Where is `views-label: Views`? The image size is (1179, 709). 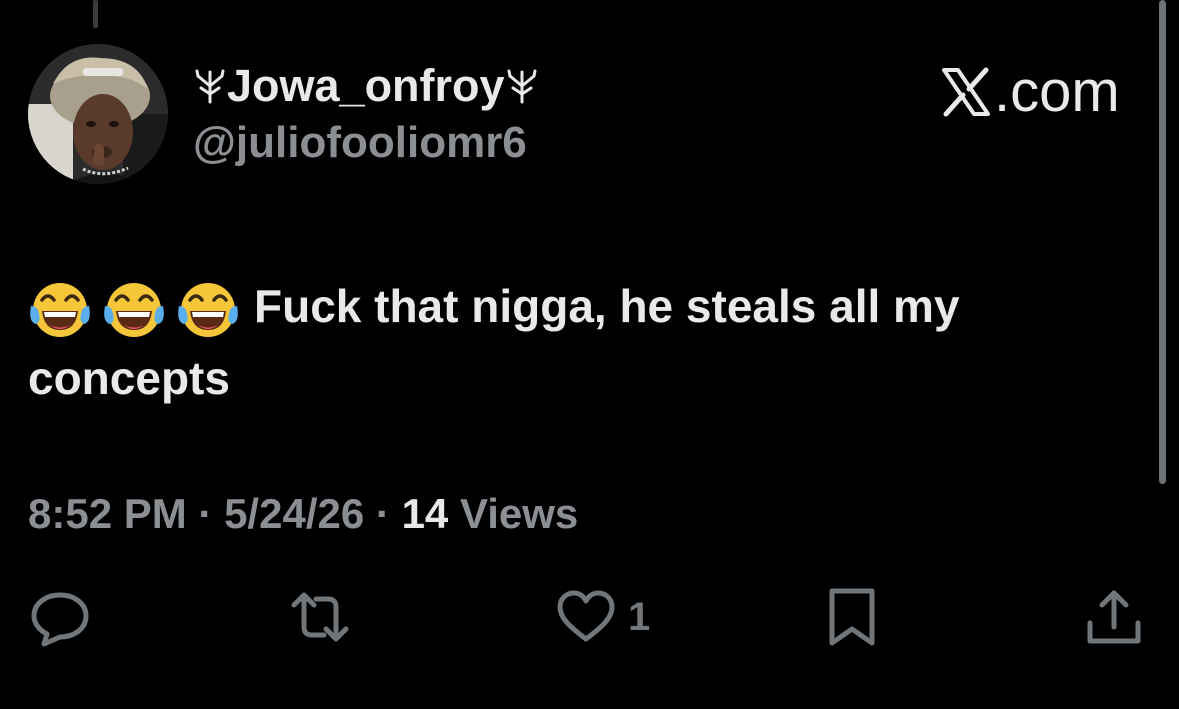
views-label: Views is located at coordinates (519, 513).